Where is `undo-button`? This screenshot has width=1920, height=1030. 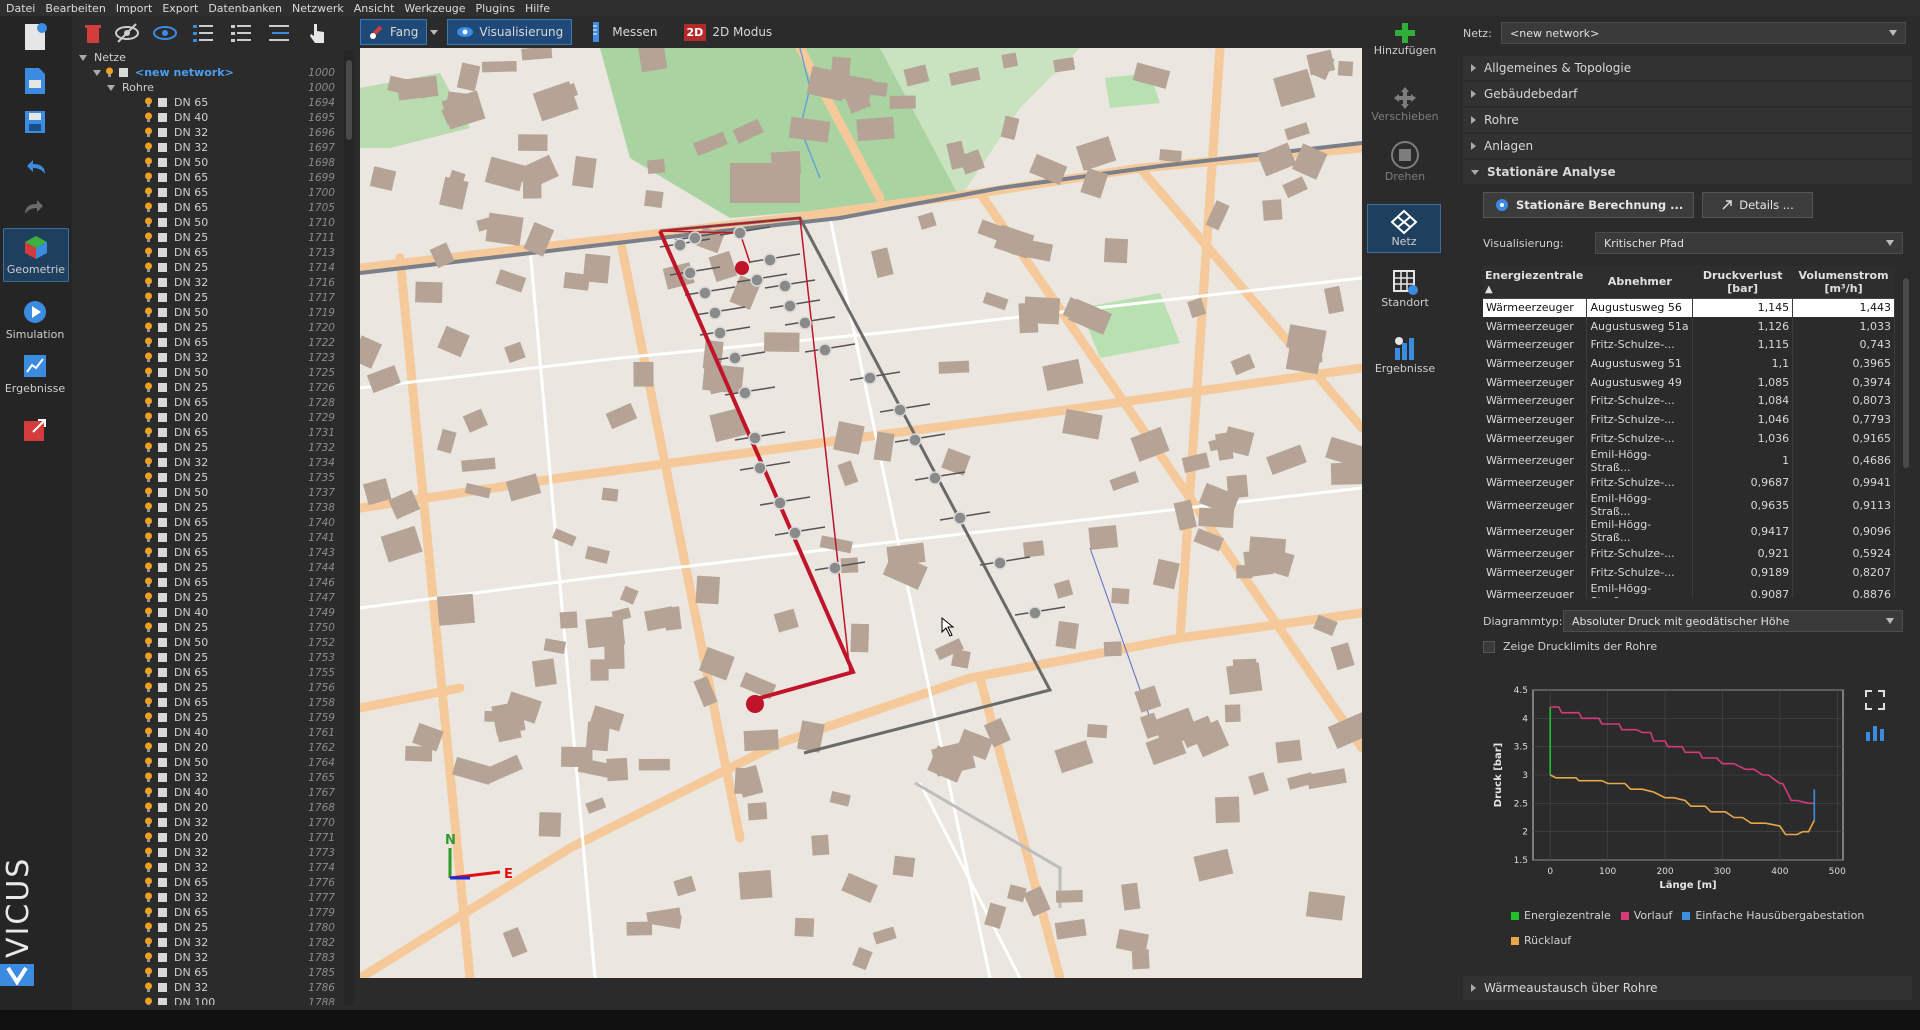 undo-button is located at coordinates (35, 169).